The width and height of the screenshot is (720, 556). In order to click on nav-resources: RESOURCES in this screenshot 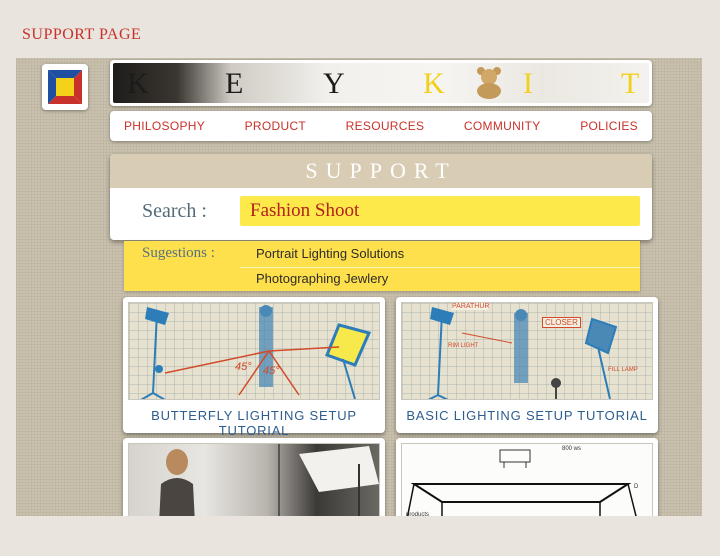, I will do `click(385, 126)`.